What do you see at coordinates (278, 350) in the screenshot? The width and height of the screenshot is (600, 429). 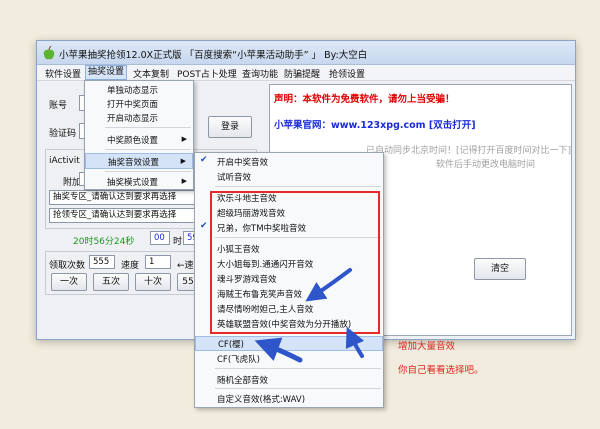 I see `arrow-to-cf` at bounding box center [278, 350].